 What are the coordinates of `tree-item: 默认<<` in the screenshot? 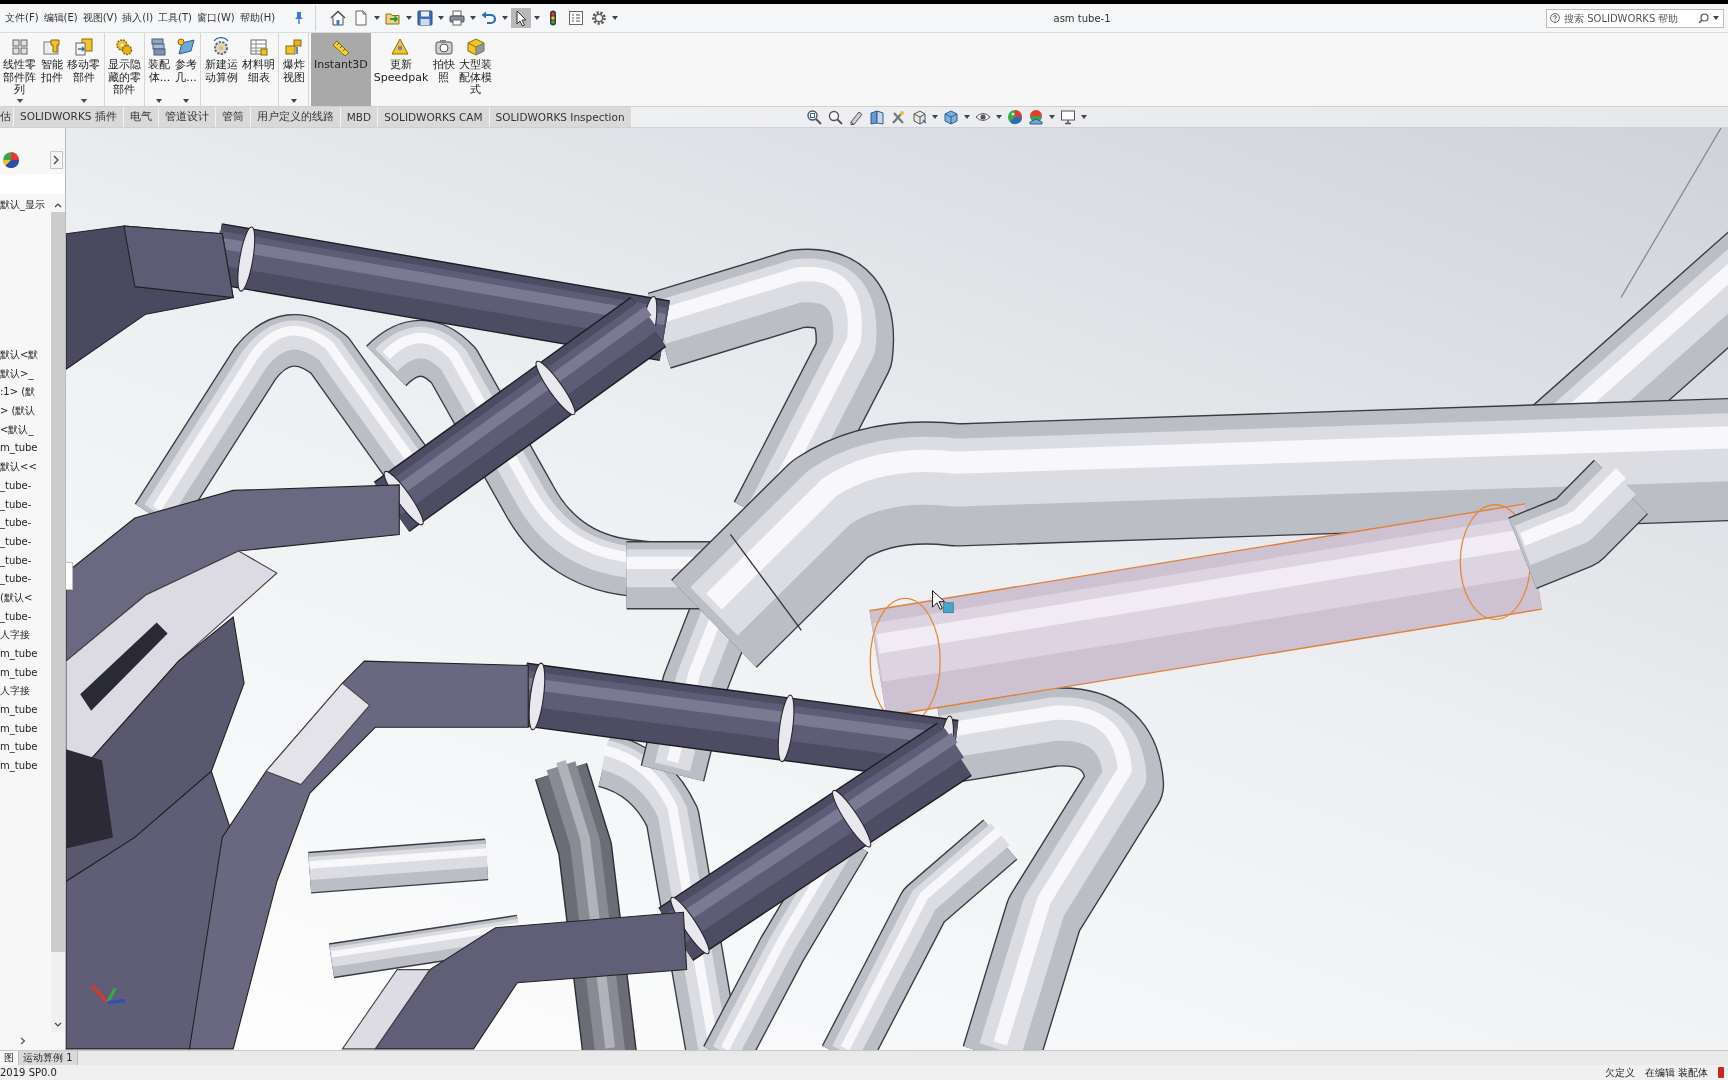 It's located at (25, 467).